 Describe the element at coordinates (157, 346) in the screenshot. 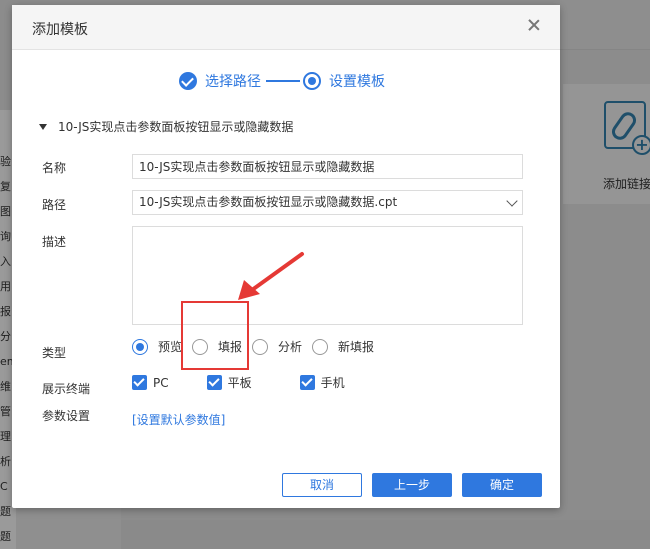

I see `type-radio-preview: 预览` at that location.